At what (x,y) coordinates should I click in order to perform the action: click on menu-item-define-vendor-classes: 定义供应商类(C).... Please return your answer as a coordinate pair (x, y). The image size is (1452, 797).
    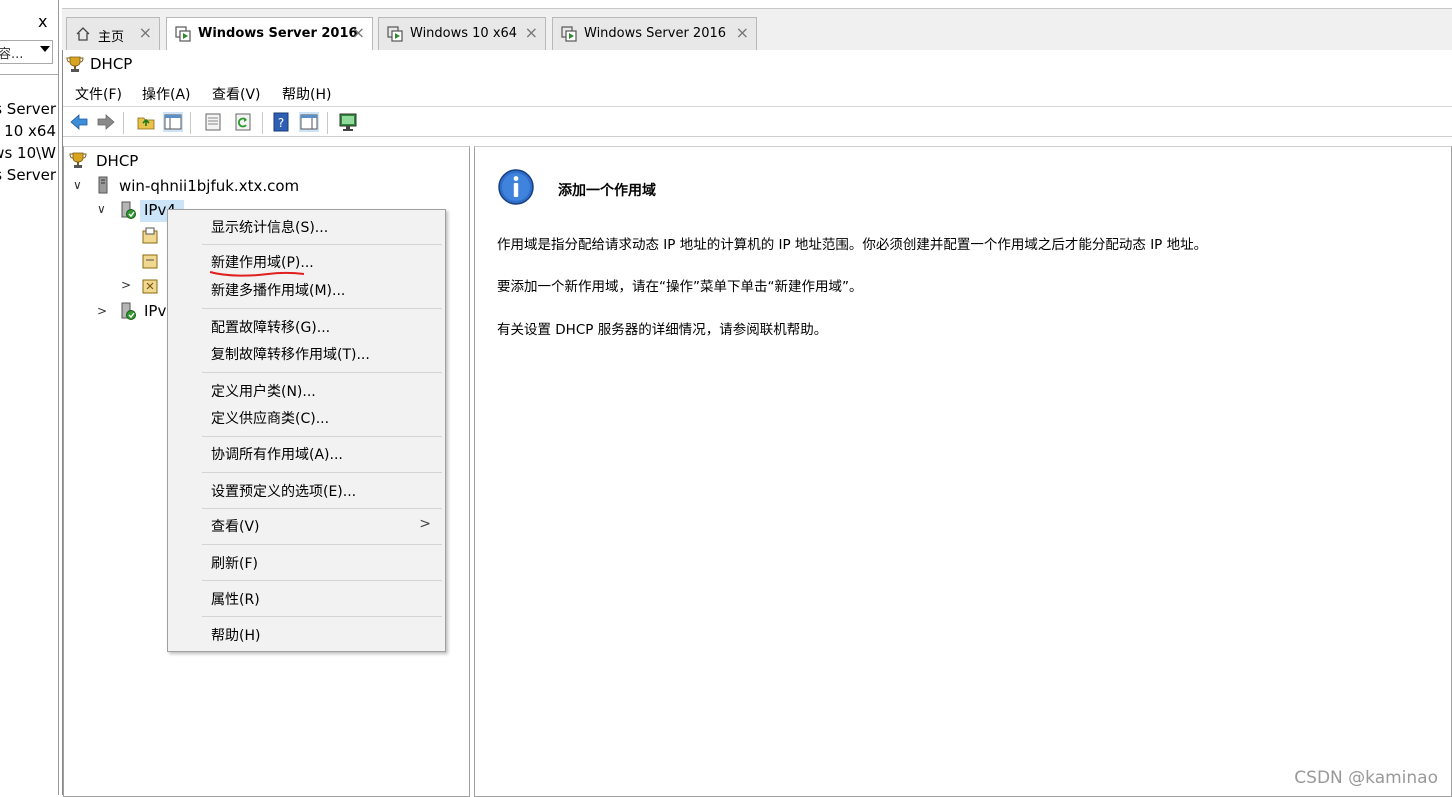
    Looking at the image, I should click on (270, 418).